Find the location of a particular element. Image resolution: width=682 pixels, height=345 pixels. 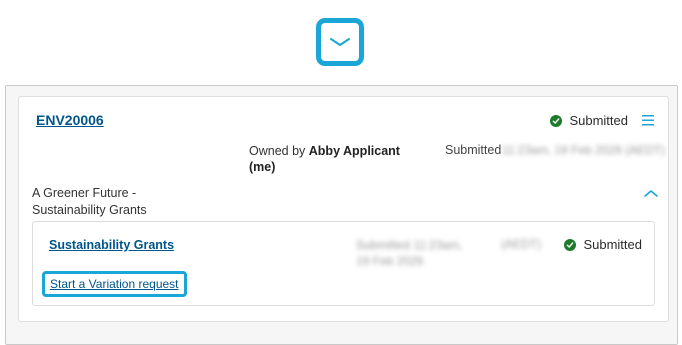

application-status: Submitted is located at coordinates (589, 120).